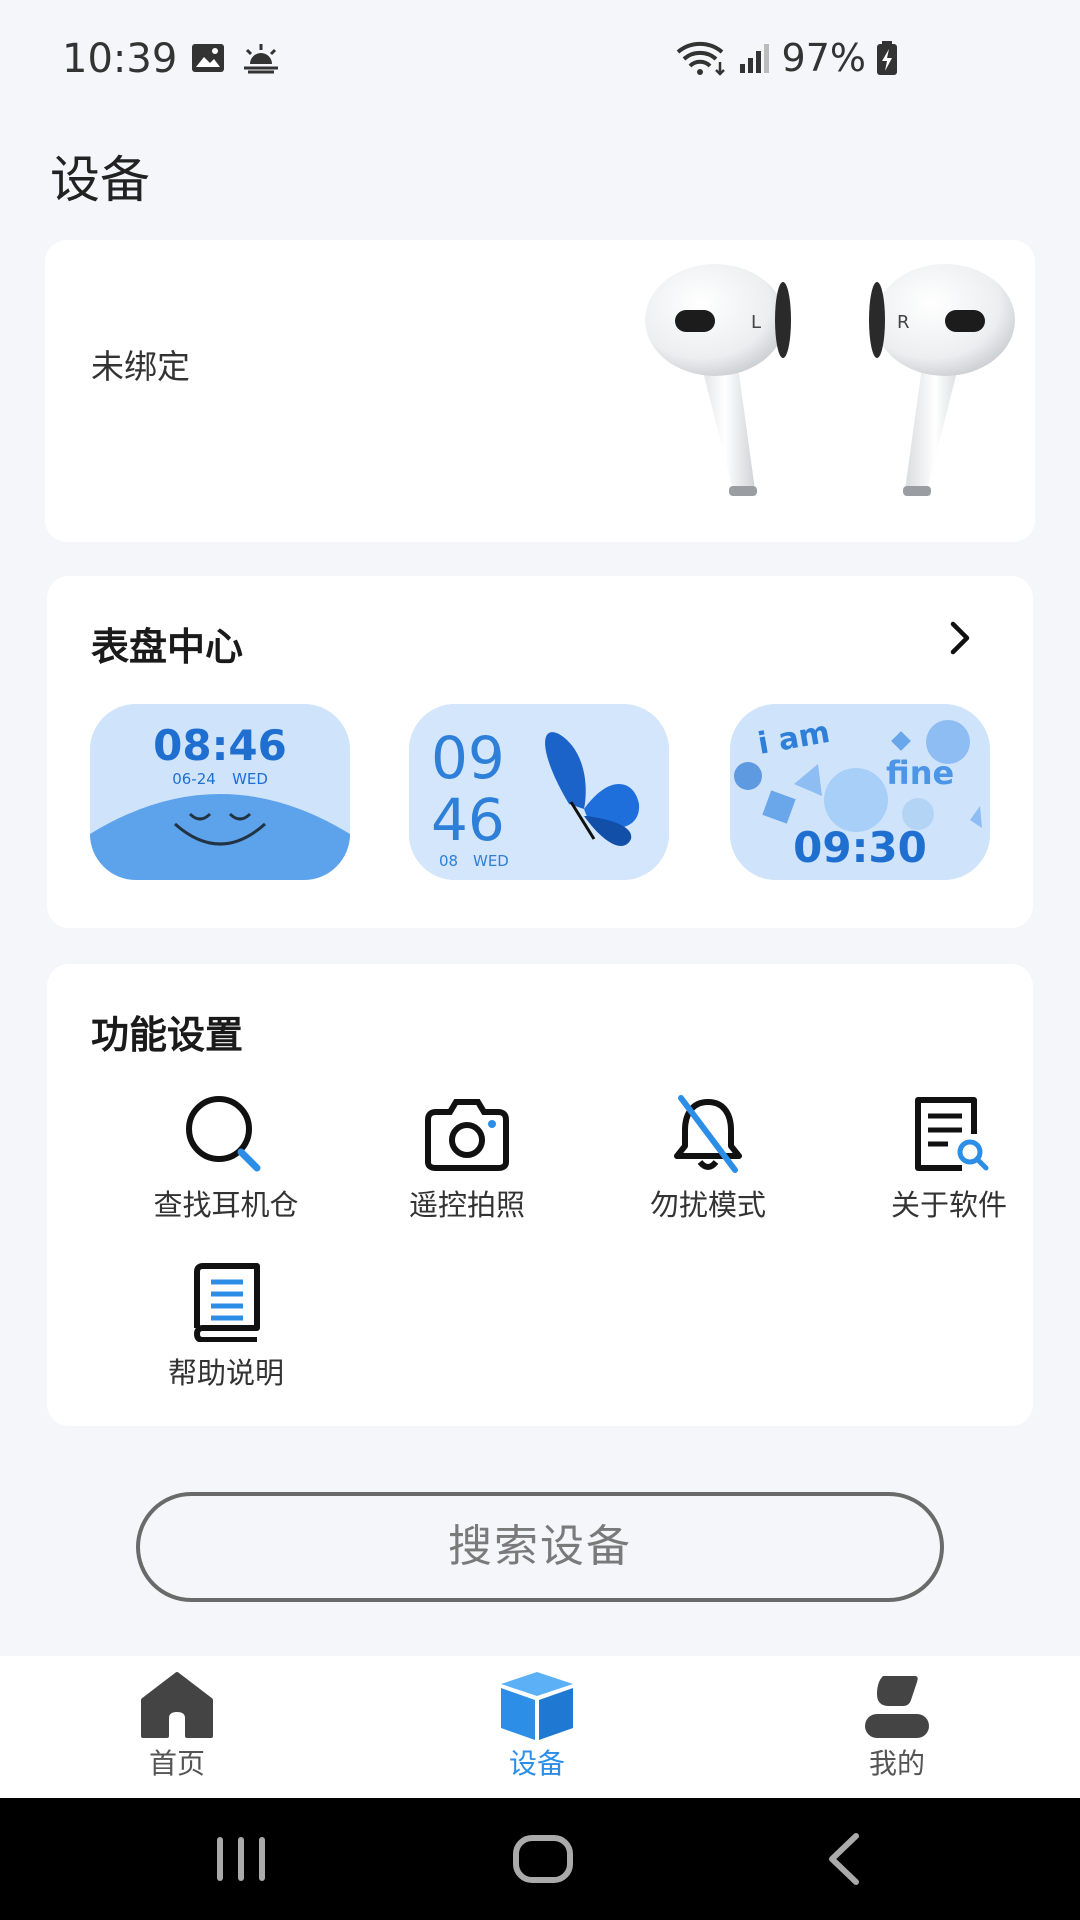 The height and width of the screenshot is (1920, 1080). Describe the element at coordinates (896, 1763) in the screenshot. I see `nav-me-label: 我的` at that location.